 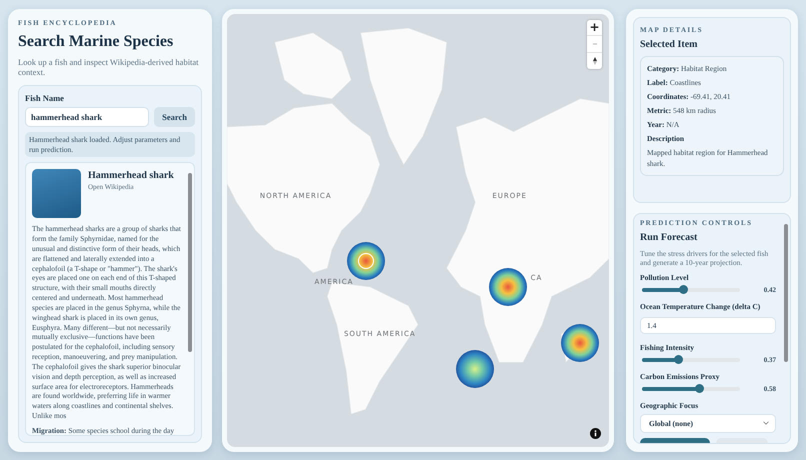 I want to click on info-icon, so click(x=595, y=433).